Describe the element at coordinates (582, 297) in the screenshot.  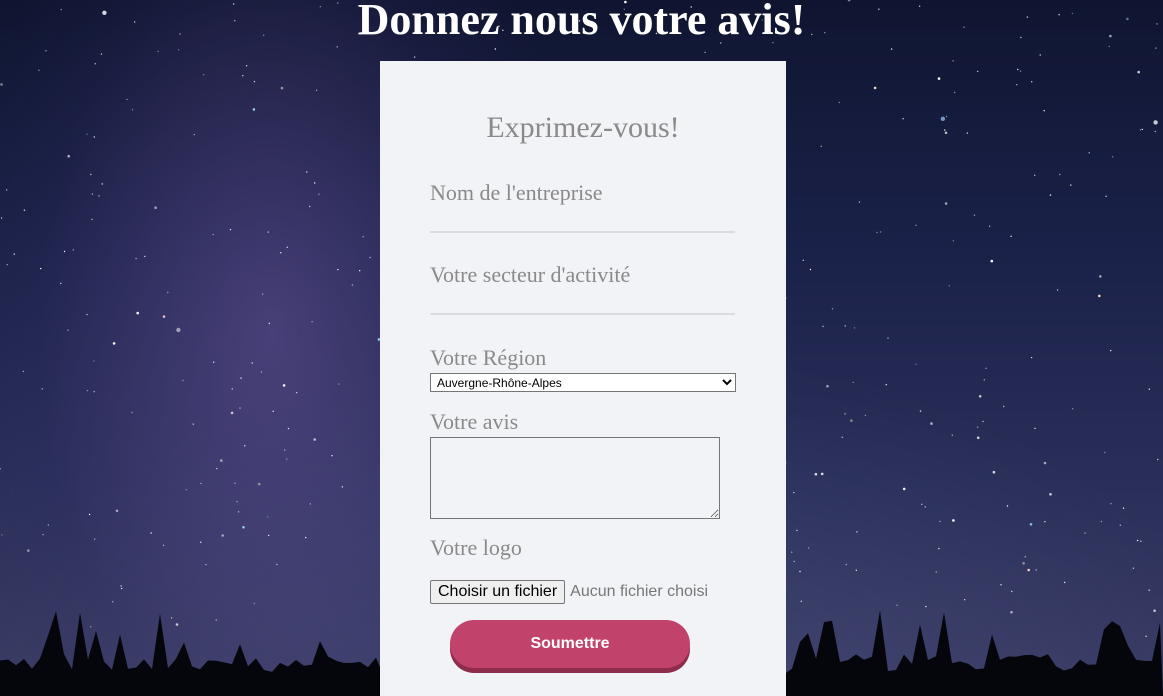
I see `sector-input` at that location.